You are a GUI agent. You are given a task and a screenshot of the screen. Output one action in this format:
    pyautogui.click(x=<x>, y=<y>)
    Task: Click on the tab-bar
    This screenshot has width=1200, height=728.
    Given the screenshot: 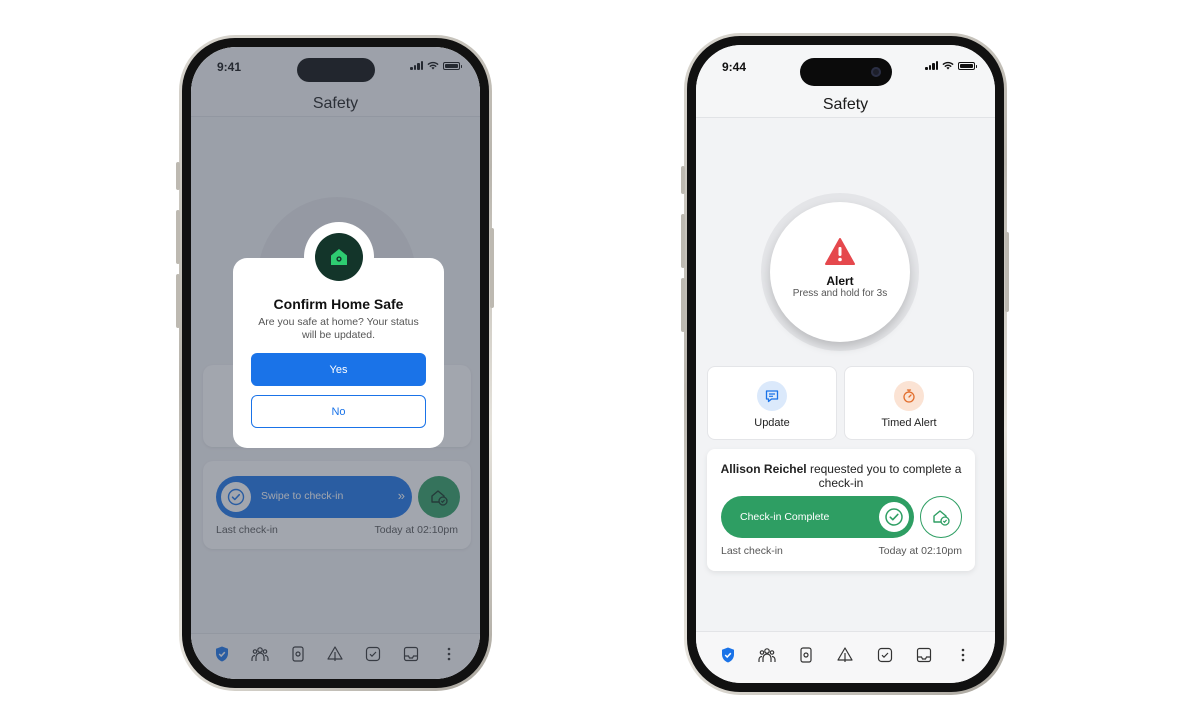 What is the action you would take?
    pyautogui.click(x=845, y=657)
    